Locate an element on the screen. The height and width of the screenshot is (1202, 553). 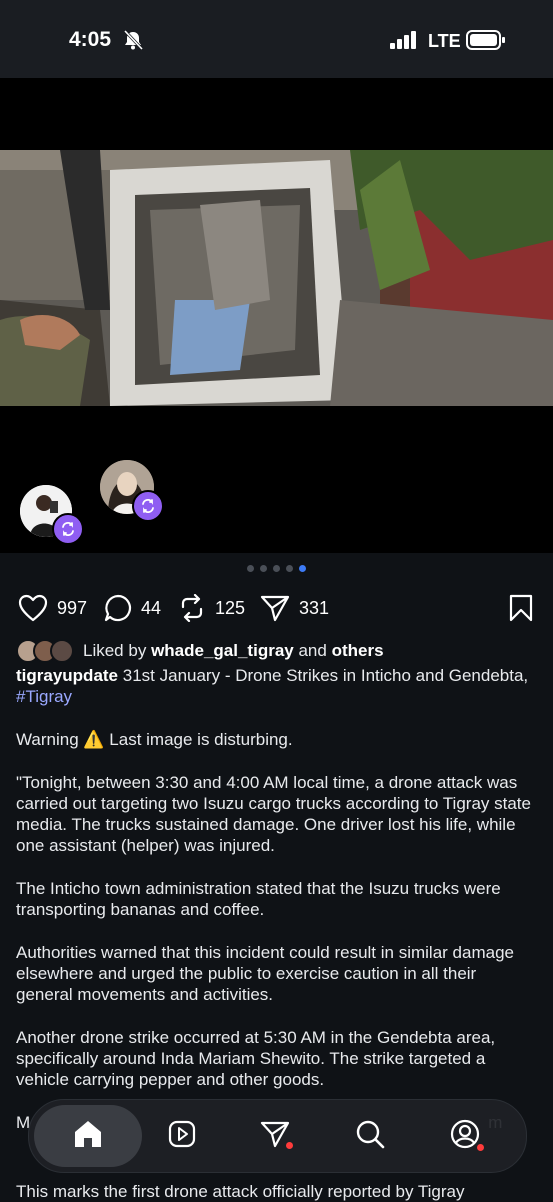
liked-by-and: and is located at coordinates (312, 650).